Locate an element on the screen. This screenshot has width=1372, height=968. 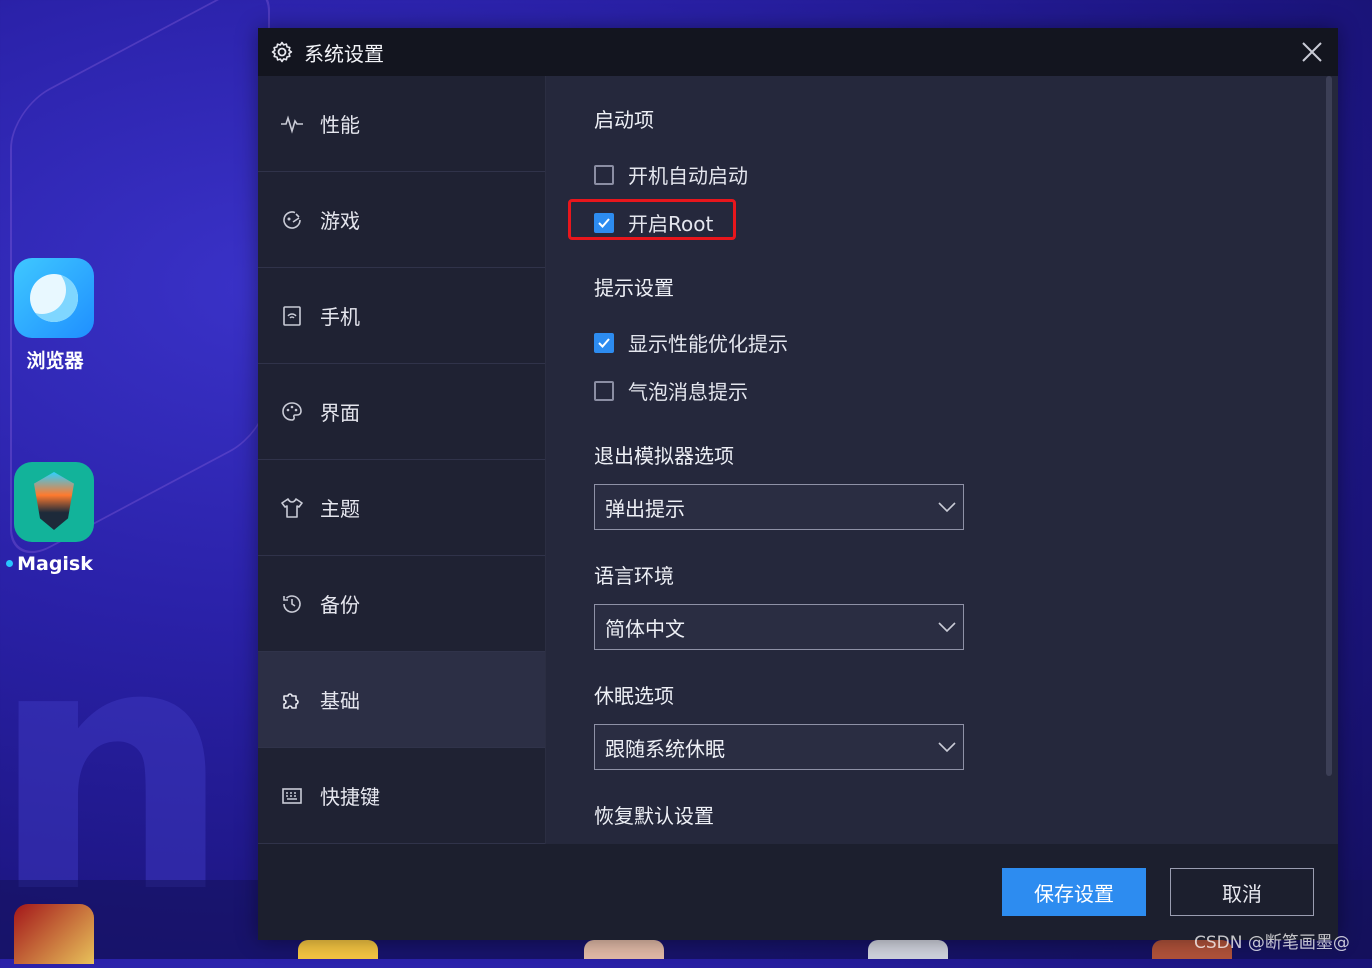
close-icon is located at coordinates (1312, 52).